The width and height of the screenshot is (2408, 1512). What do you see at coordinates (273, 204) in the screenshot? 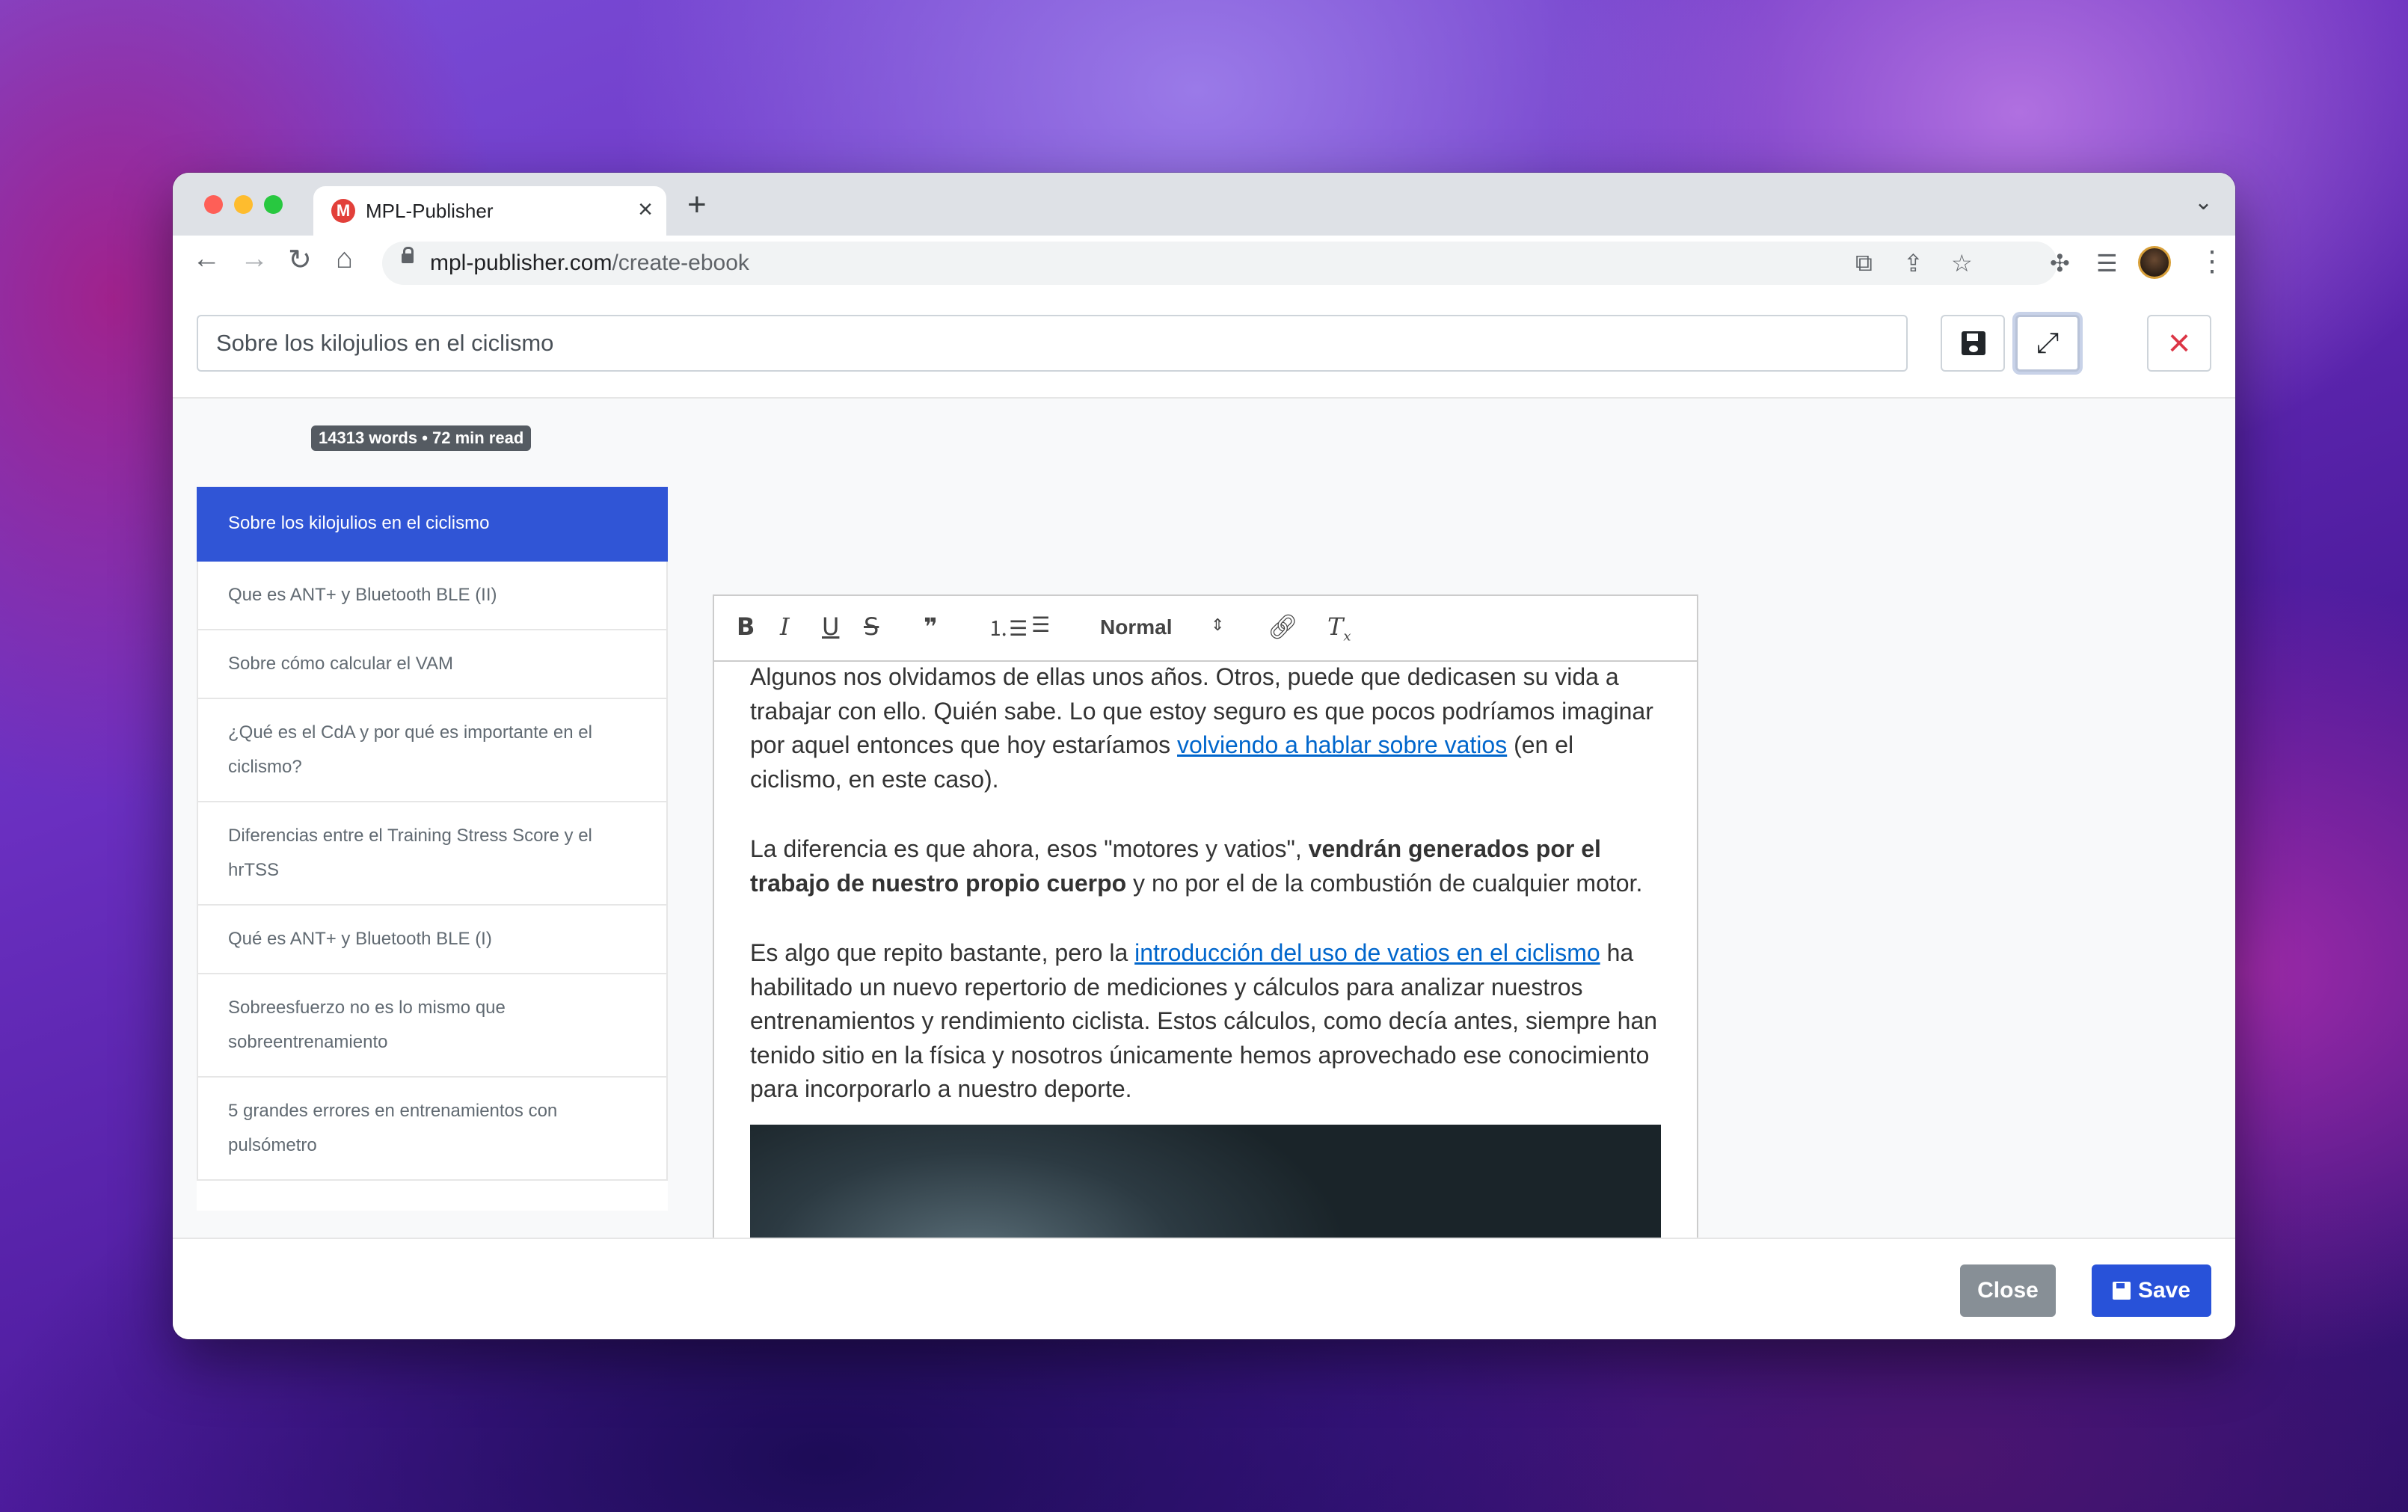
I see `maximize-window-button` at bounding box center [273, 204].